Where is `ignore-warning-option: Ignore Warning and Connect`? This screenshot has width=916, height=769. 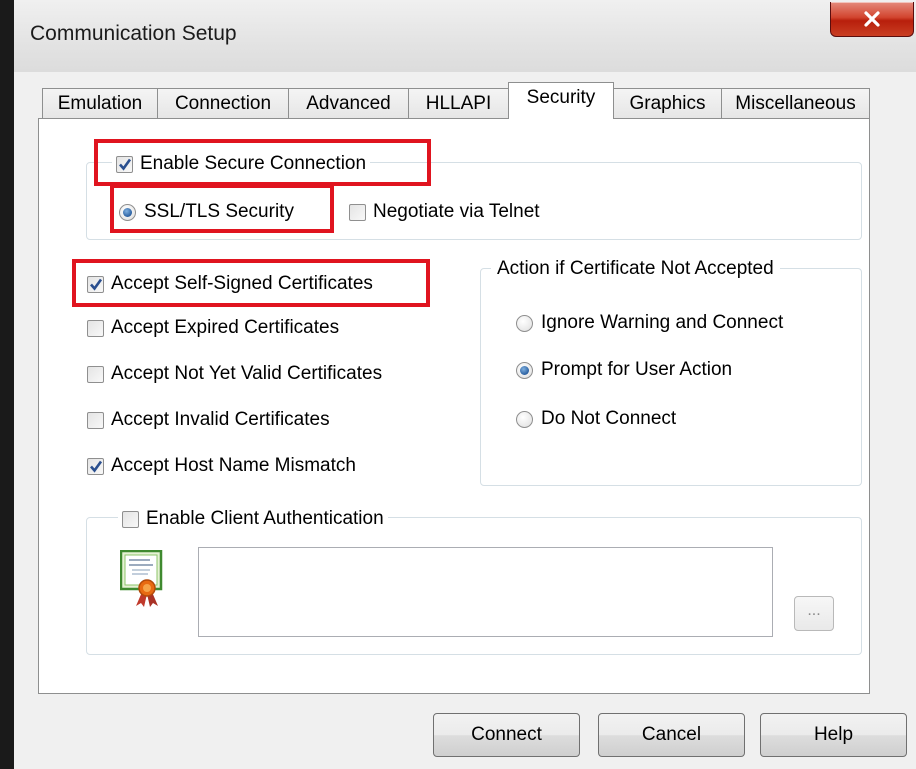
ignore-warning-option: Ignore Warning and Connect is located at coordinates (649, 323).